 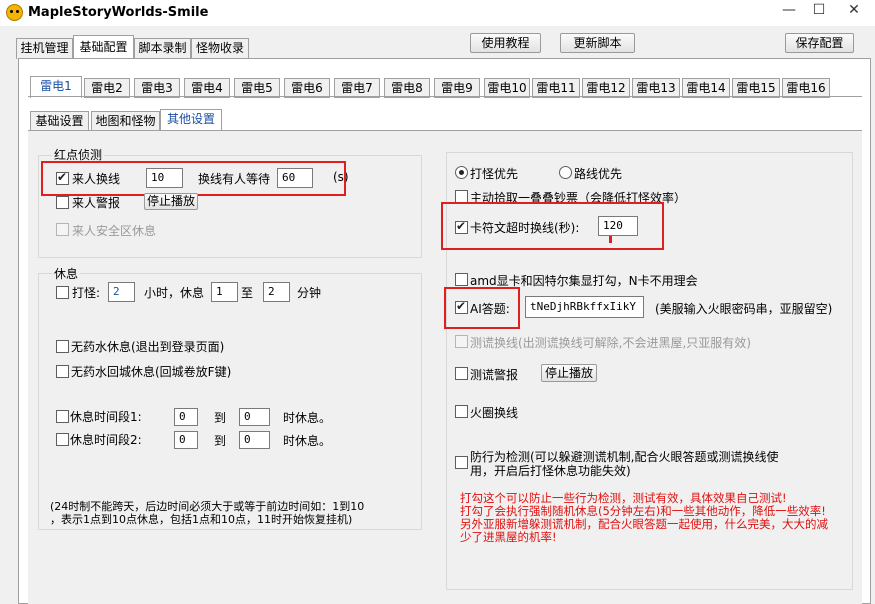 I want to click on fire-ring-label: 火圈换线, so click(x=494, y=413).